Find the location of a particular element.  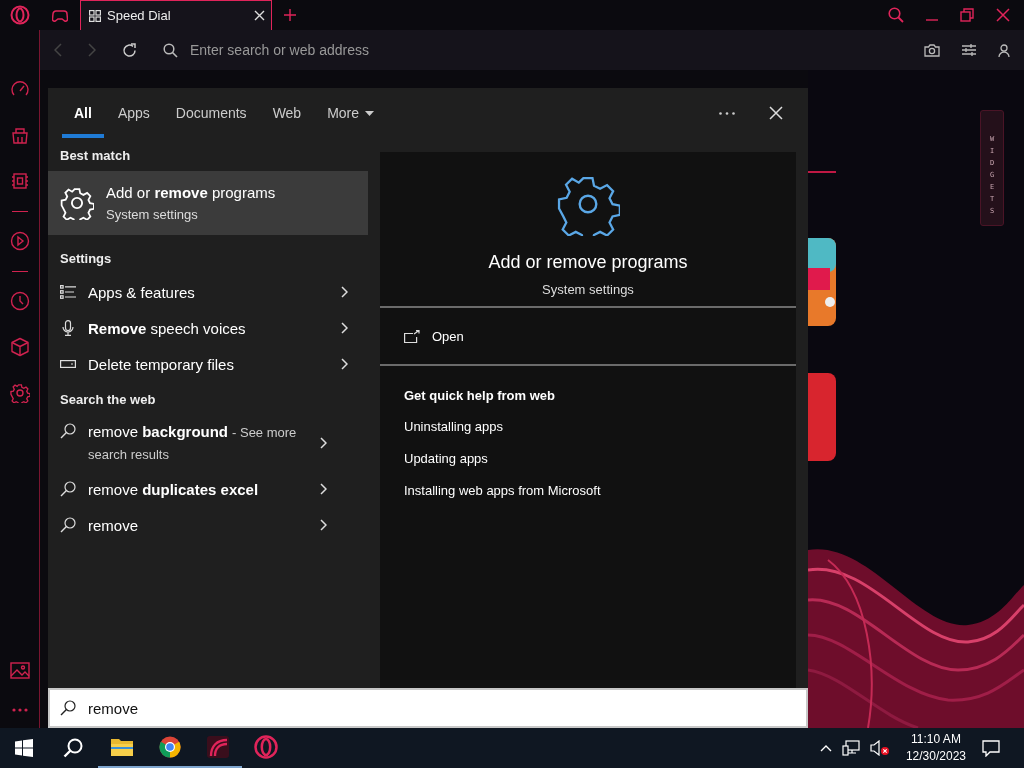

list-icon is located at coordinates (68, 292).